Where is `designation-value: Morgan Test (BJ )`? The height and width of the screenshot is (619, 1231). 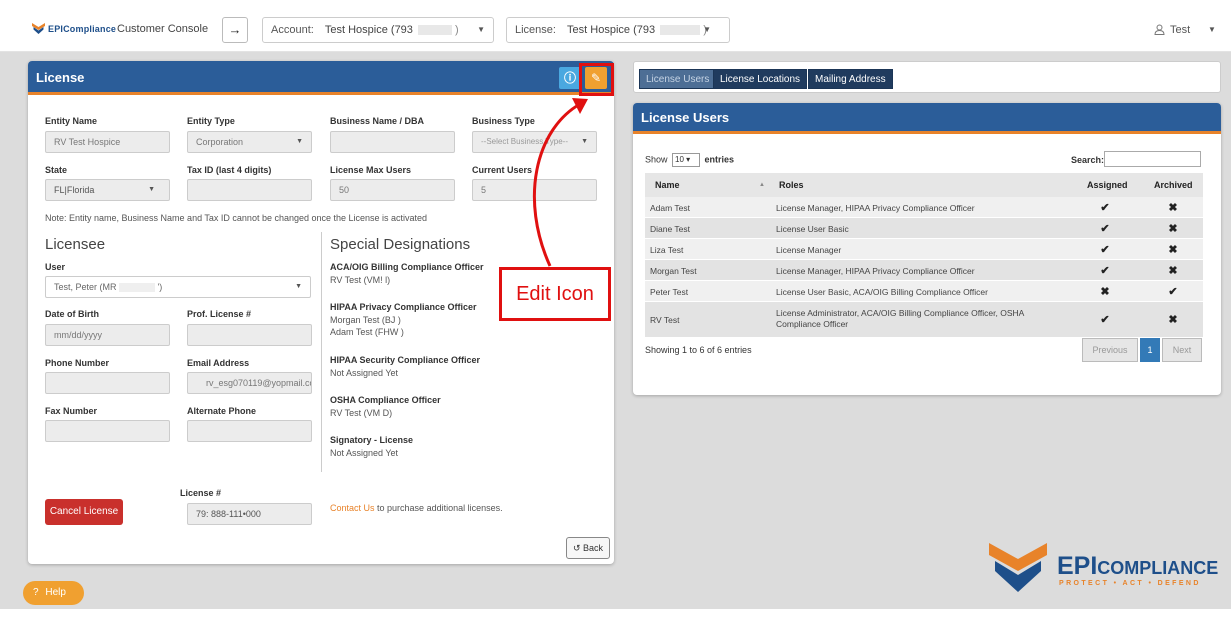
designation-value: Morgan Test (BJ ) is located at coordinates (365, 320).